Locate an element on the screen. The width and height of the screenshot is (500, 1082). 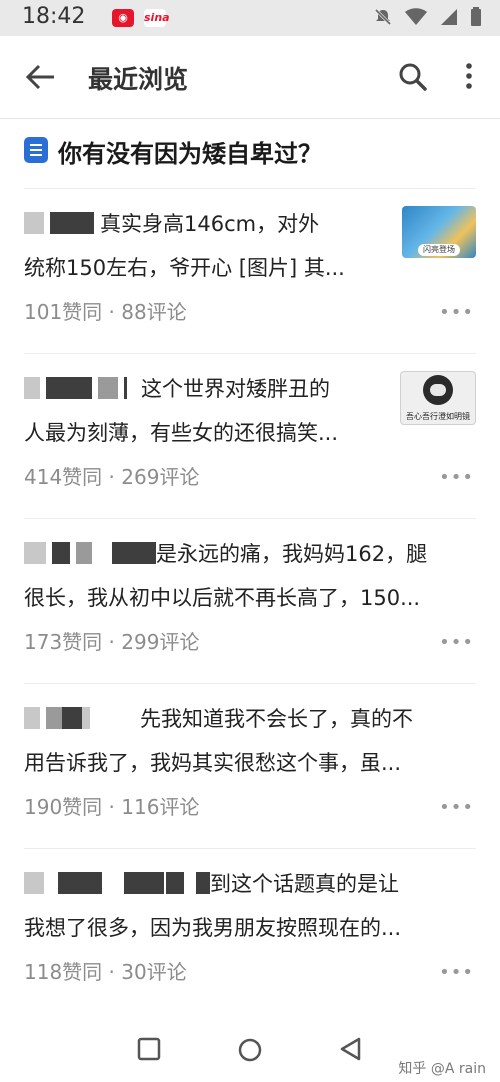
watermark: 知乎 @A rain is located at coordinates (442, 1069).